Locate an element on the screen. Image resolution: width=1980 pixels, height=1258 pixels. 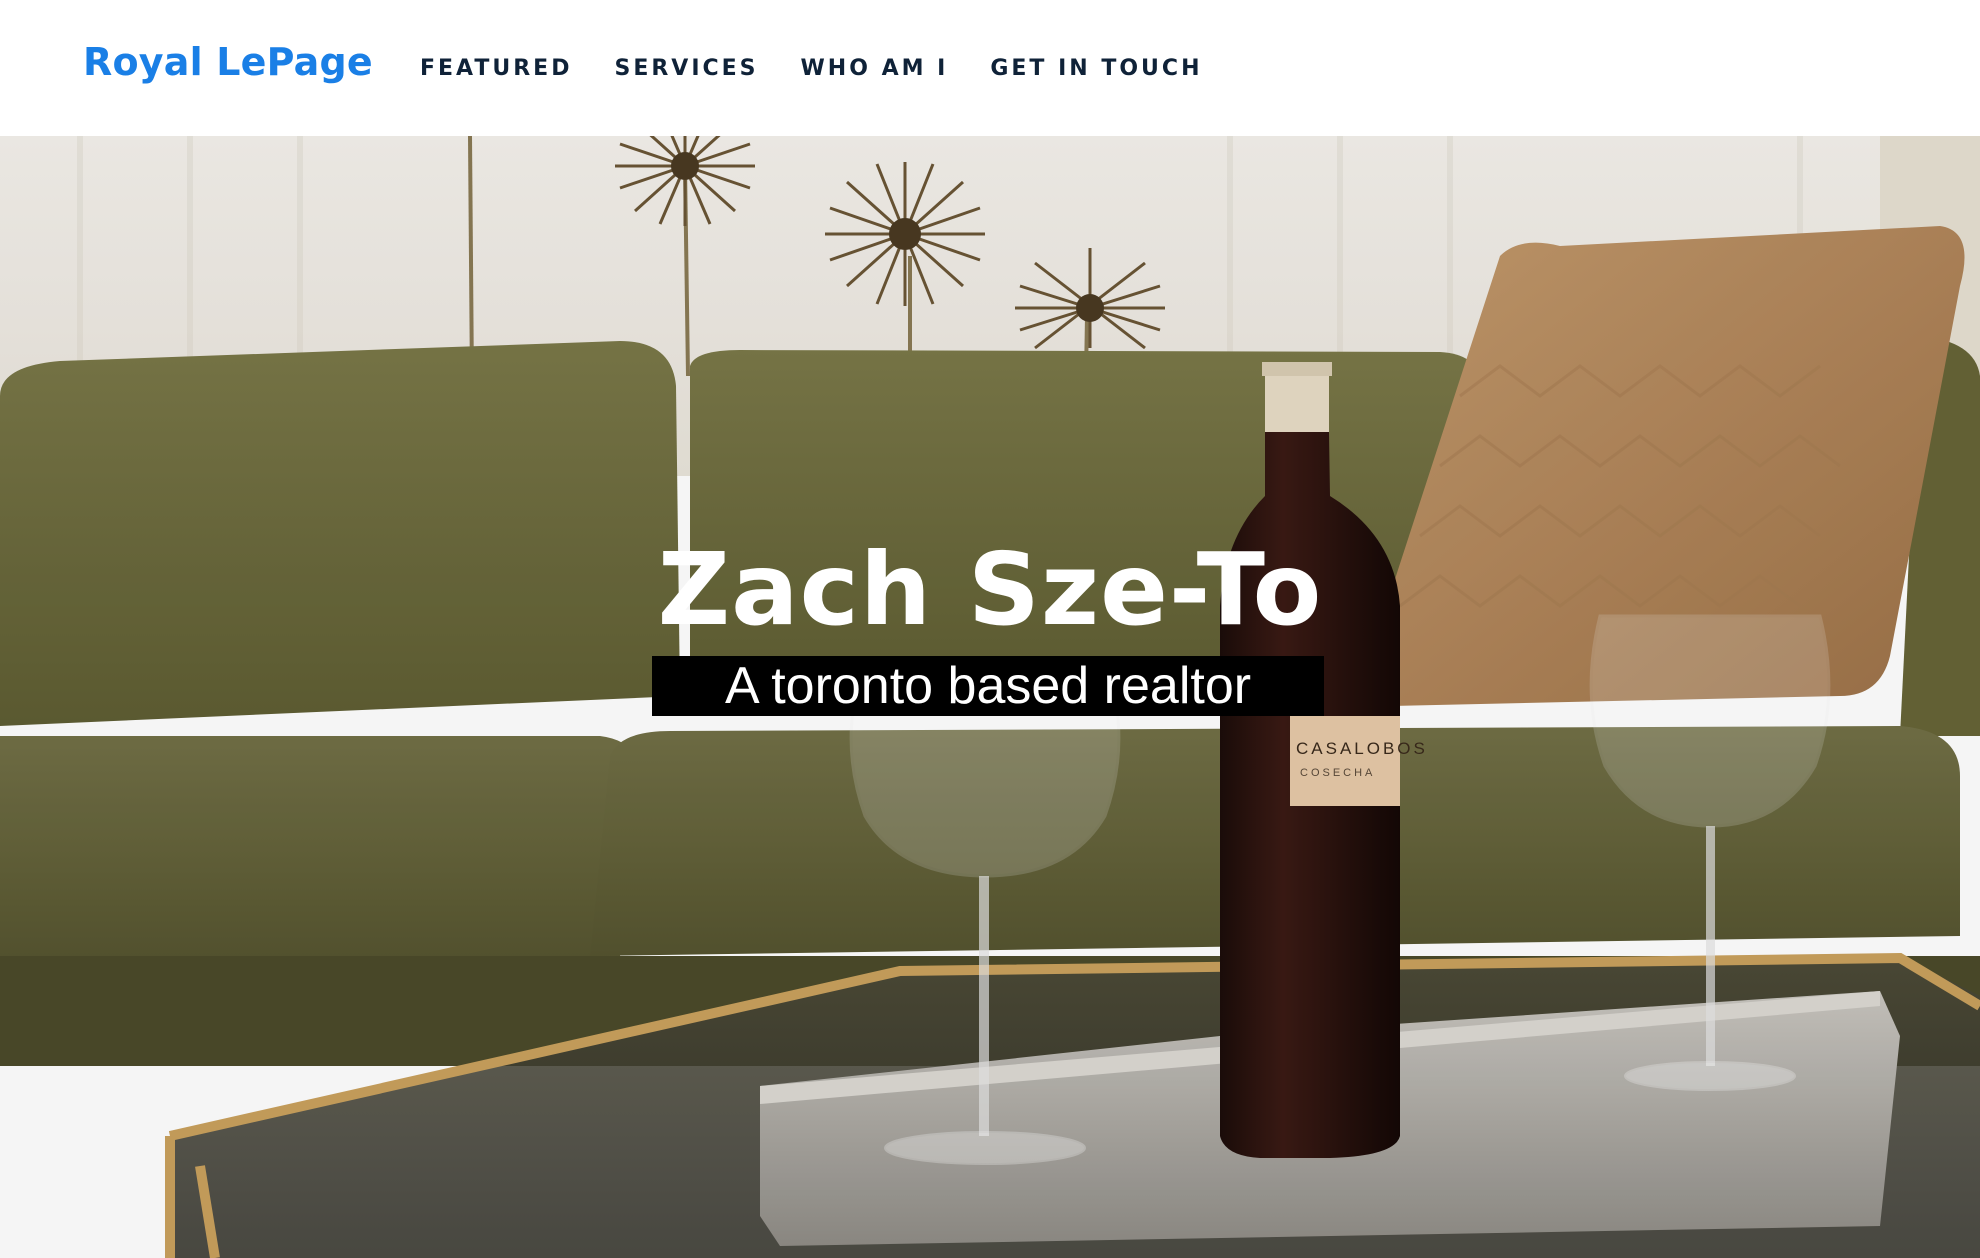
main-nav: FEATURED SERVICES WHO AM I GET IN TOUCH is located at coordinates (832, 68).